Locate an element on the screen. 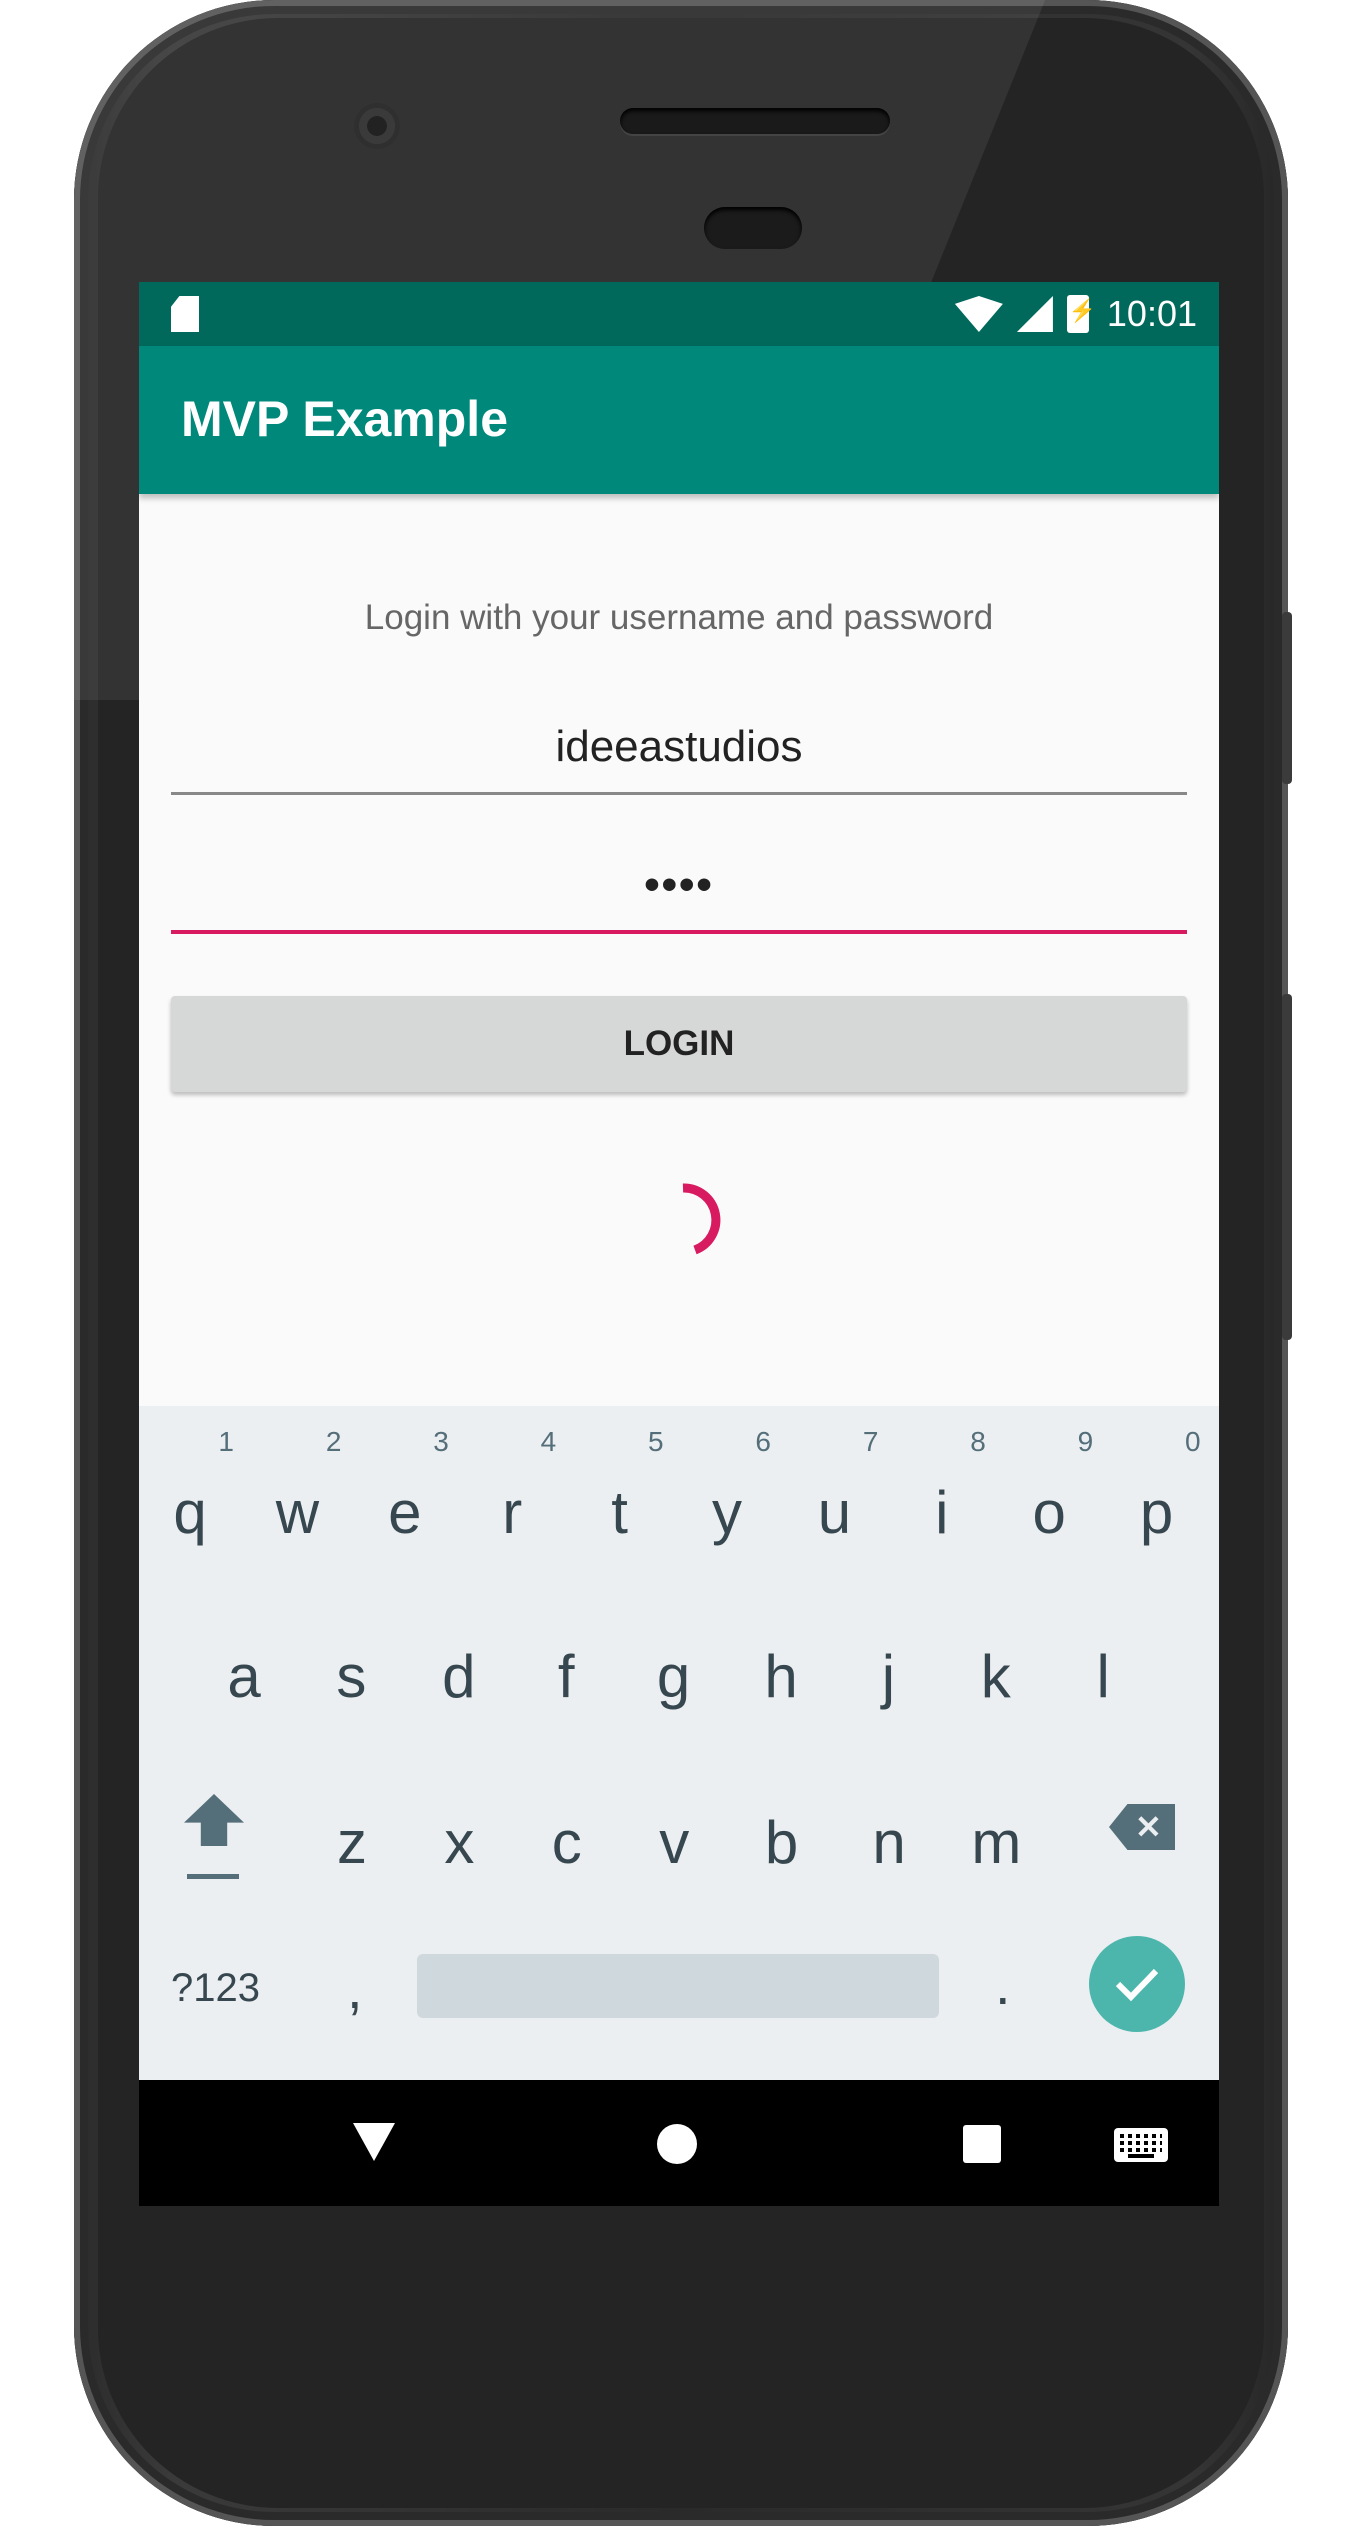 This screenshot has height=2532, width=1370. earpiece-speaker is located at coordinates (755, 121).